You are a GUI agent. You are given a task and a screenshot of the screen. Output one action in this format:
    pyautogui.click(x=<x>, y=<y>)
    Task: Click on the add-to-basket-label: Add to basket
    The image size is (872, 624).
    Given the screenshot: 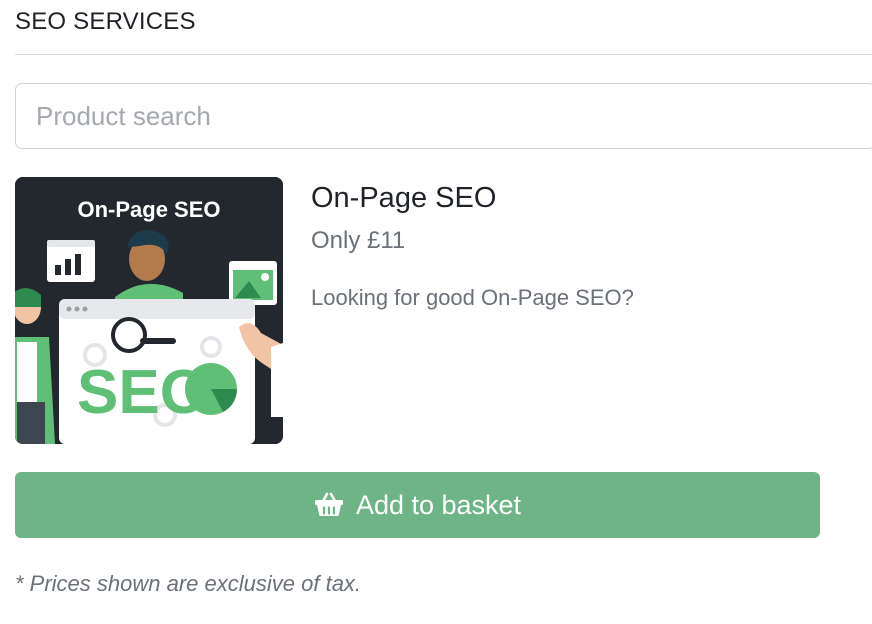 What is the action you would take?
    pyautogui.click(x=438, y=504)
    